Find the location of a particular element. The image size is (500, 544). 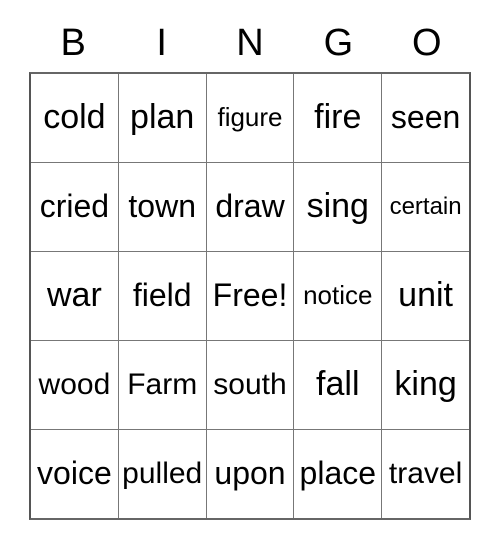

bingo-cell-label: fire is located at coordinates (338, 117).